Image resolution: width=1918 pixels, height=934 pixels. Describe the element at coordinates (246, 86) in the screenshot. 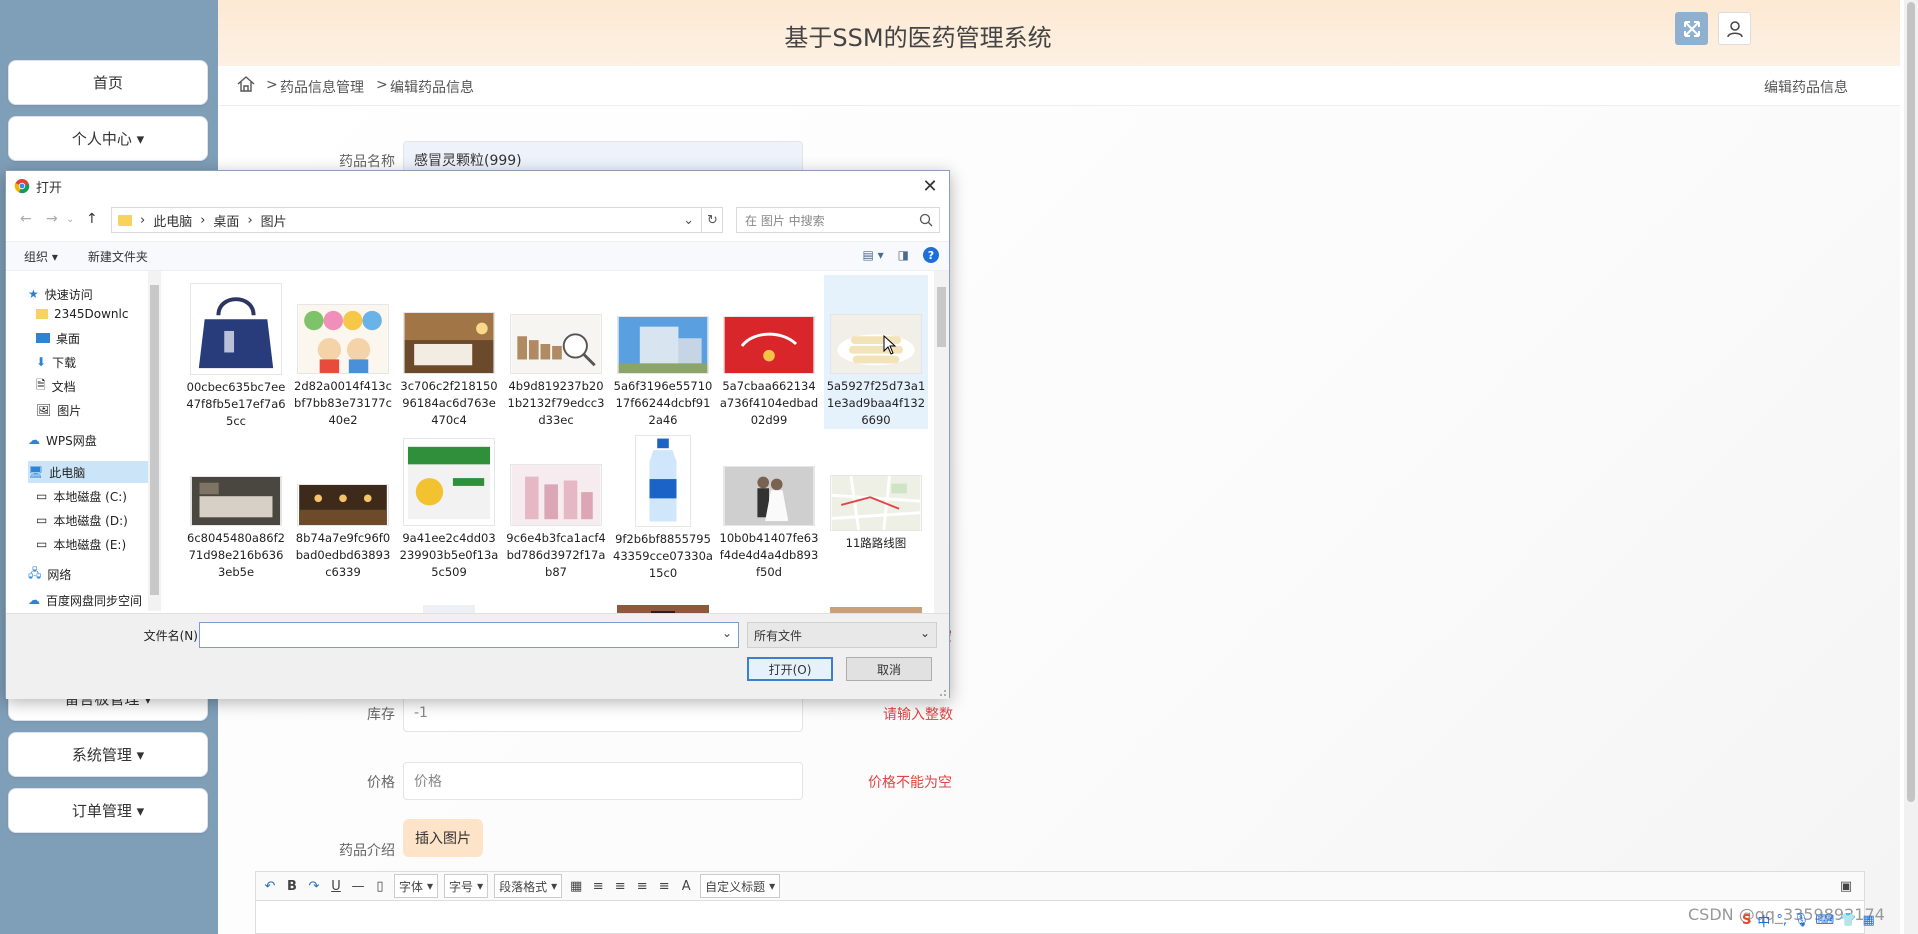

I see `home-icon` at that location.